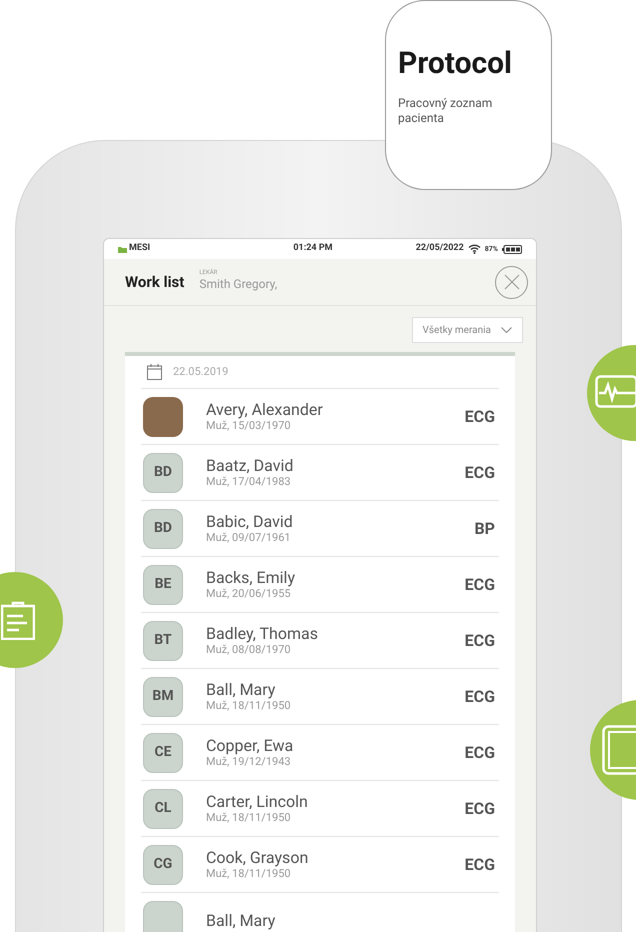 The width and height of the screenshot is (636, 932). Describe the element at coordinates (262, 633) in the screenshot. I see `patient-name: Badley, Thomas` at that location.